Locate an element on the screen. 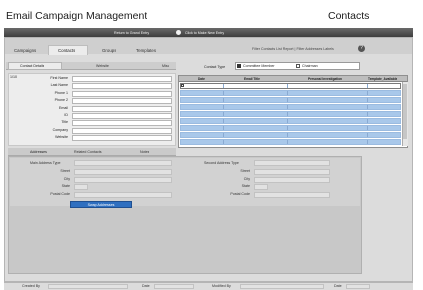  grid-row-select-icon is located at coordinates (182, 85).